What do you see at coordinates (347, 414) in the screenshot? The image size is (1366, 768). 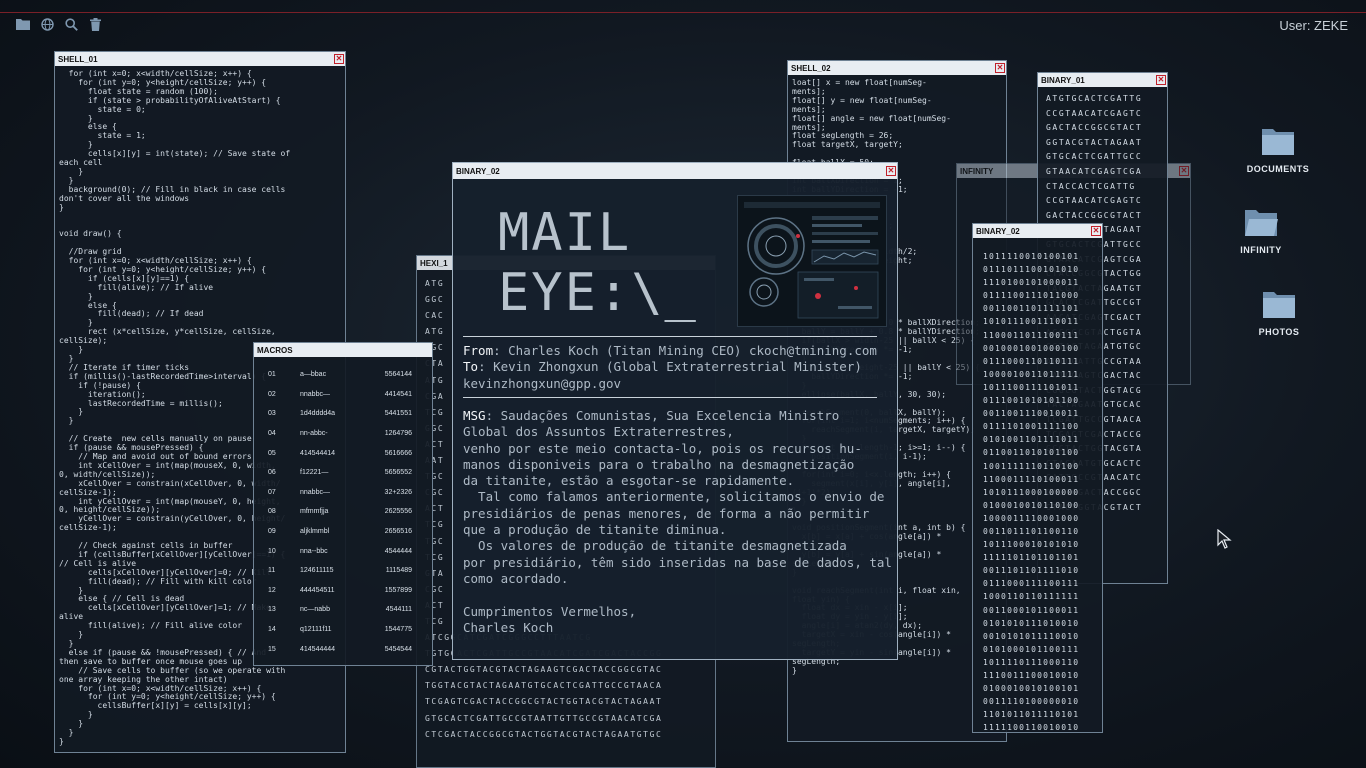 I see `table-row: 03 1d4dddd4a 5441551` at bounding box center [347, 414].